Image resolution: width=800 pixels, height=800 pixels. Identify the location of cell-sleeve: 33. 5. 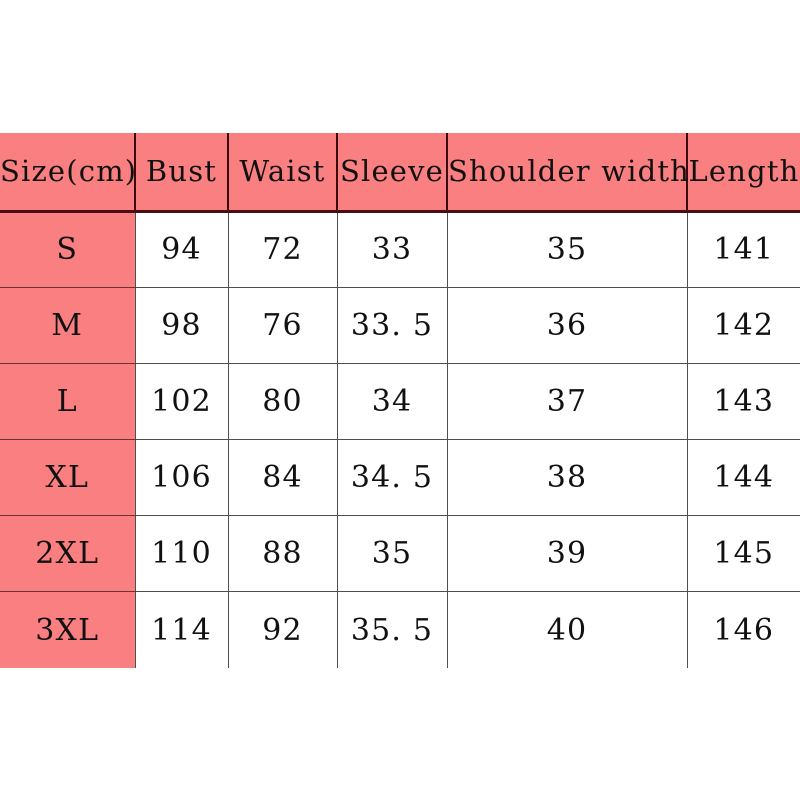
(392, 325).